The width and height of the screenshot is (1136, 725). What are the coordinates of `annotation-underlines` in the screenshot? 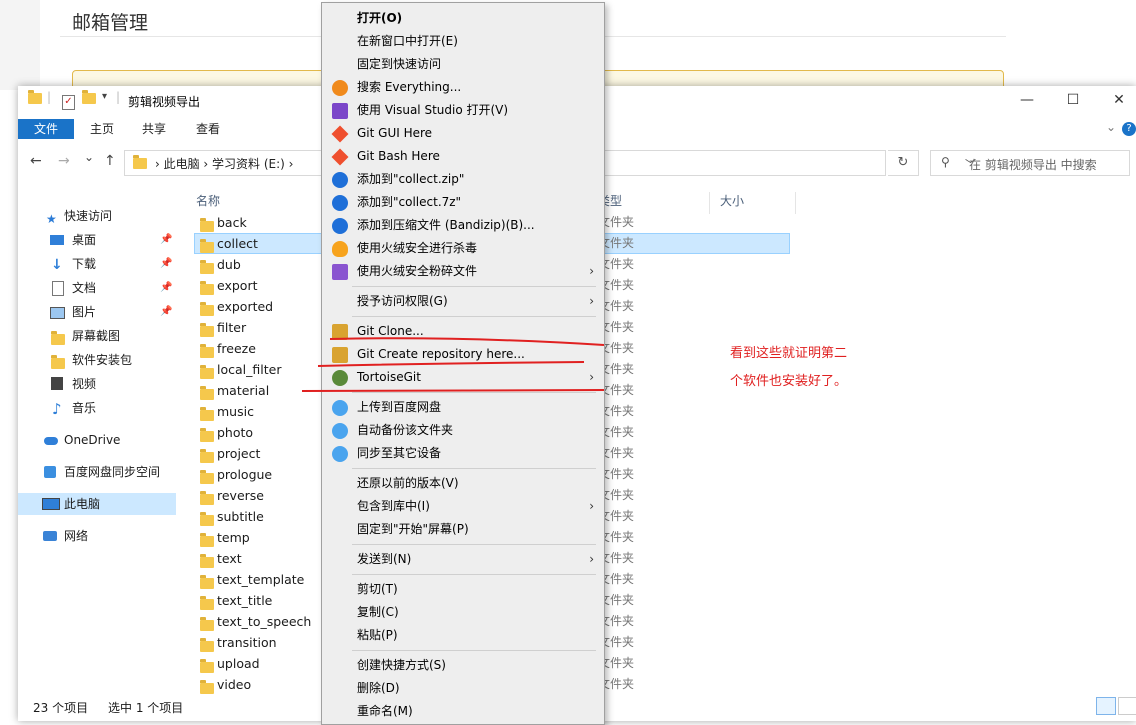 It's located at (453, 364).